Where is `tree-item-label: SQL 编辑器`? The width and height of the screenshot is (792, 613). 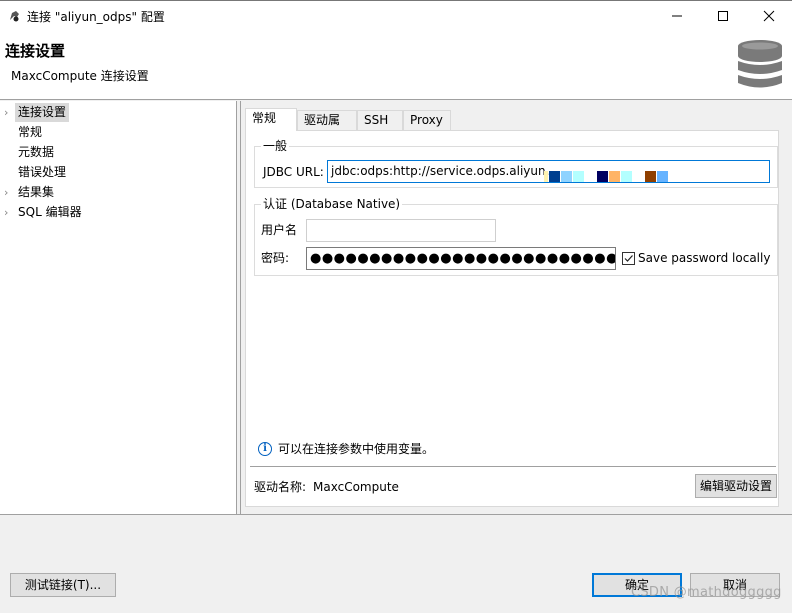 tree-item-label: SQL 编辑器 is located at coordinates (50, 212).